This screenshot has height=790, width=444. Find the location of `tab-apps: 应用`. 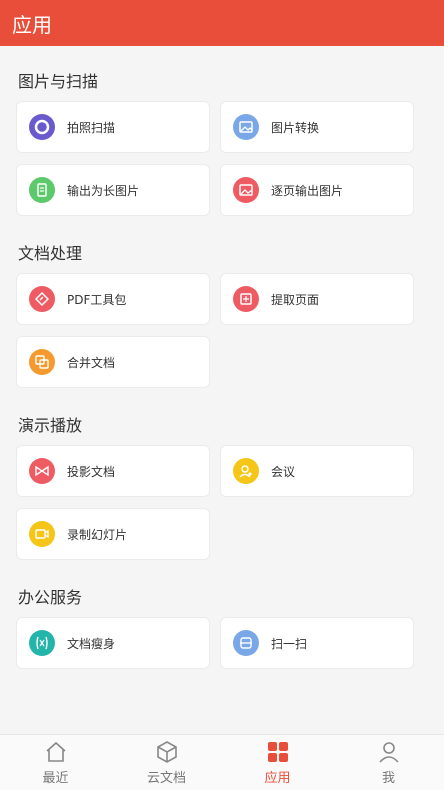

tab-apps: 应用 is located at coordinates (277, 762).